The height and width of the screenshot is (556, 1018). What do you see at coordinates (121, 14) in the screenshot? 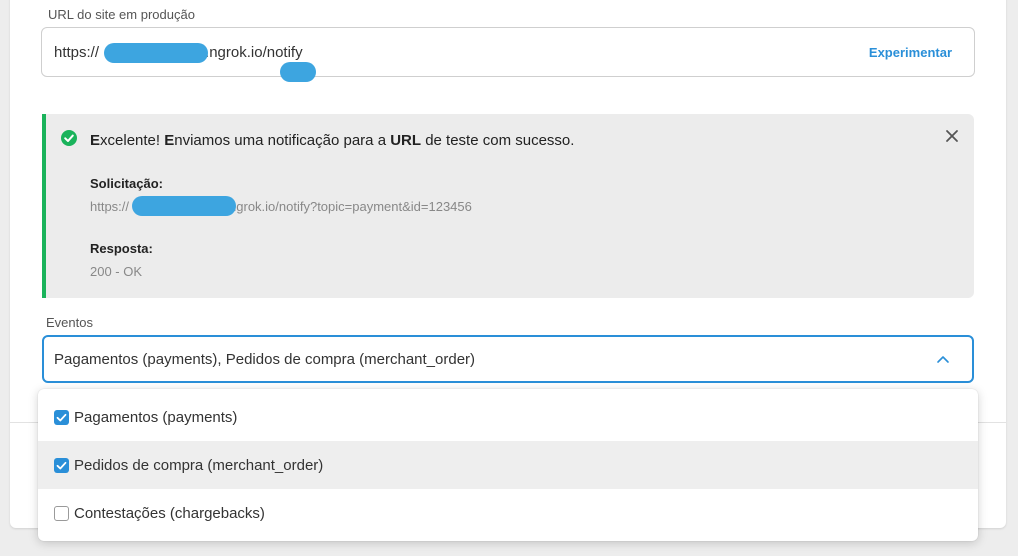
I see `production-url-label: URL do site em produção` at bounding box center [121, 14].